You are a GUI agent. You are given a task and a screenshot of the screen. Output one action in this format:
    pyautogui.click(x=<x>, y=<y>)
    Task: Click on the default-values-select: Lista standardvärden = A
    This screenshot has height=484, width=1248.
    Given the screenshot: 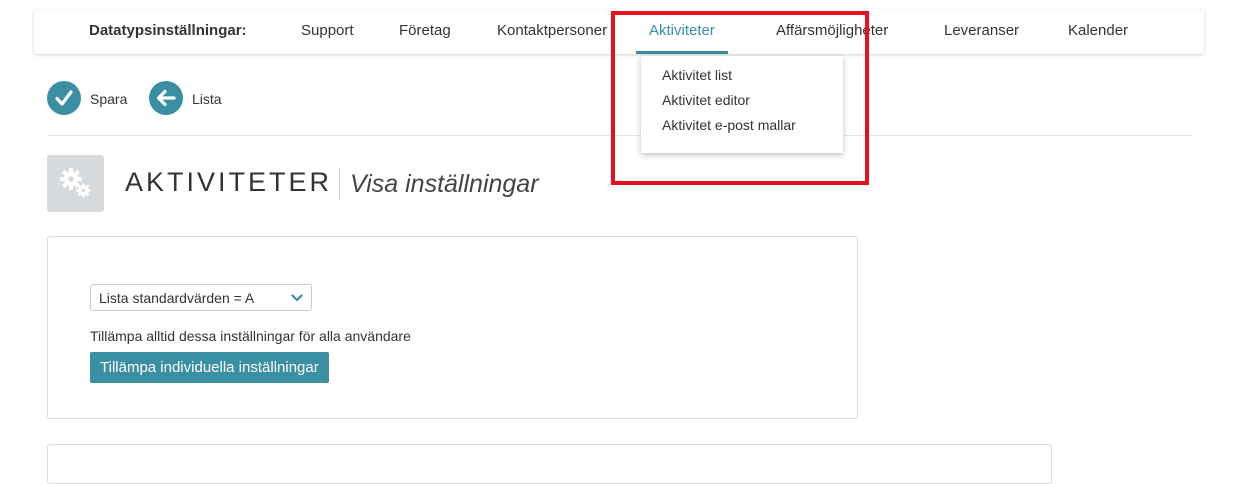 What is the action you would take?
    pyautogui.click(x=201, y=297)
    